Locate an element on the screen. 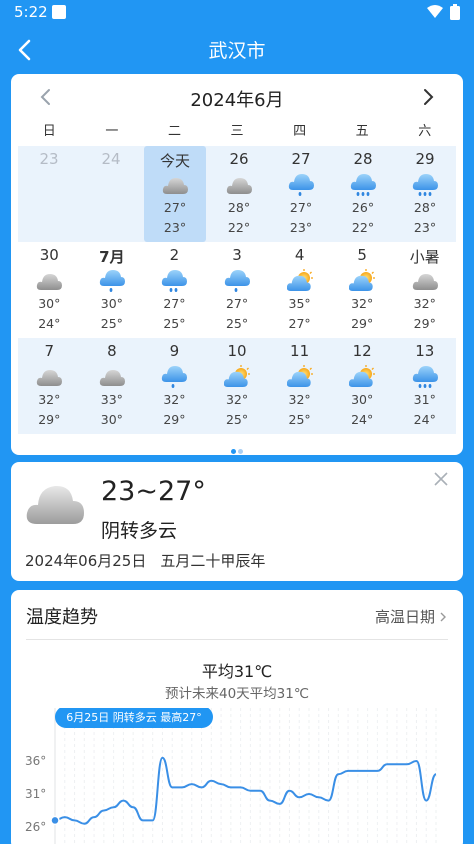 The image size is (474, 844). notification-icon is located at coordinates (59, 12).